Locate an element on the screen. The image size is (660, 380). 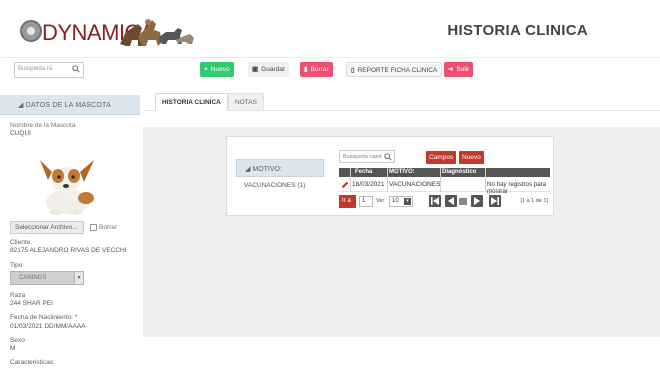
go-to-page-button: Ir a is located at coordinates (347, 201).